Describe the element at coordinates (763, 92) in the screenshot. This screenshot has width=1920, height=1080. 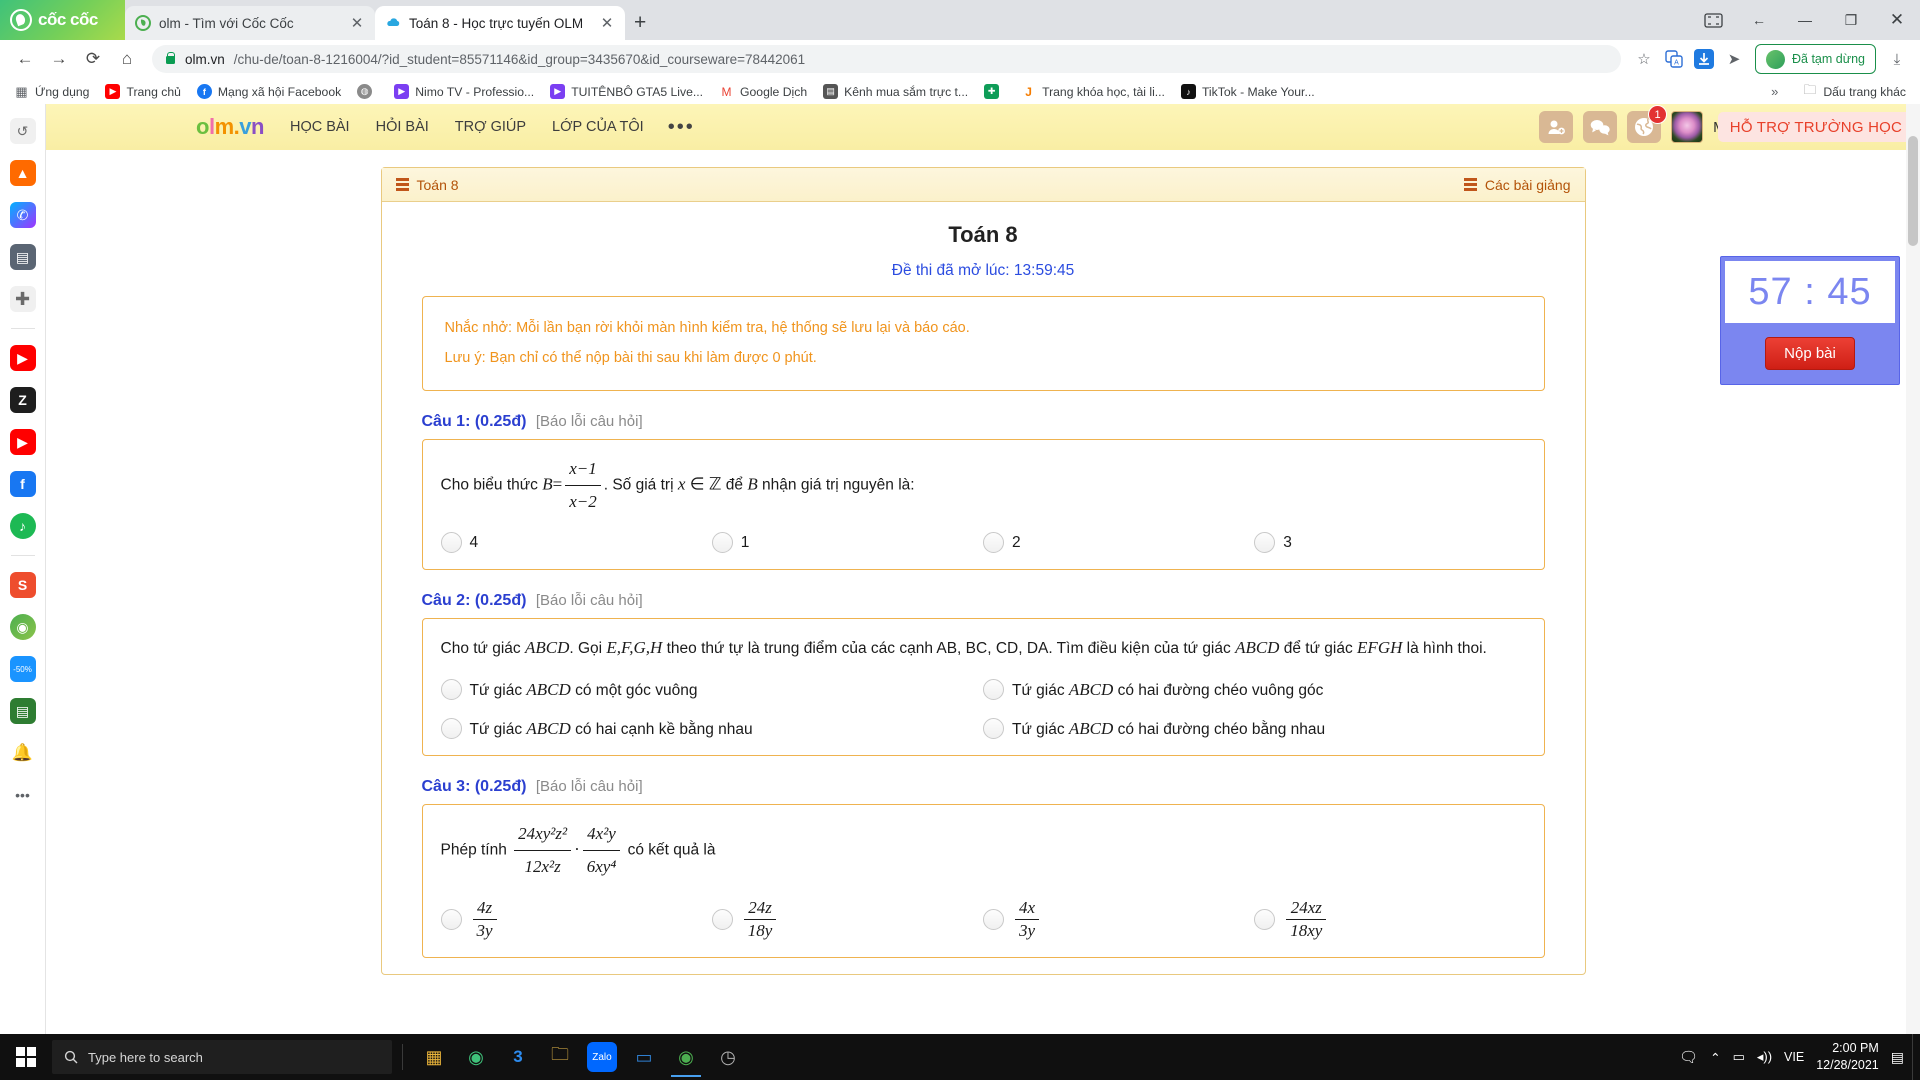
I see `bookmark-item-google-dich: M Google Dịch` at that location.